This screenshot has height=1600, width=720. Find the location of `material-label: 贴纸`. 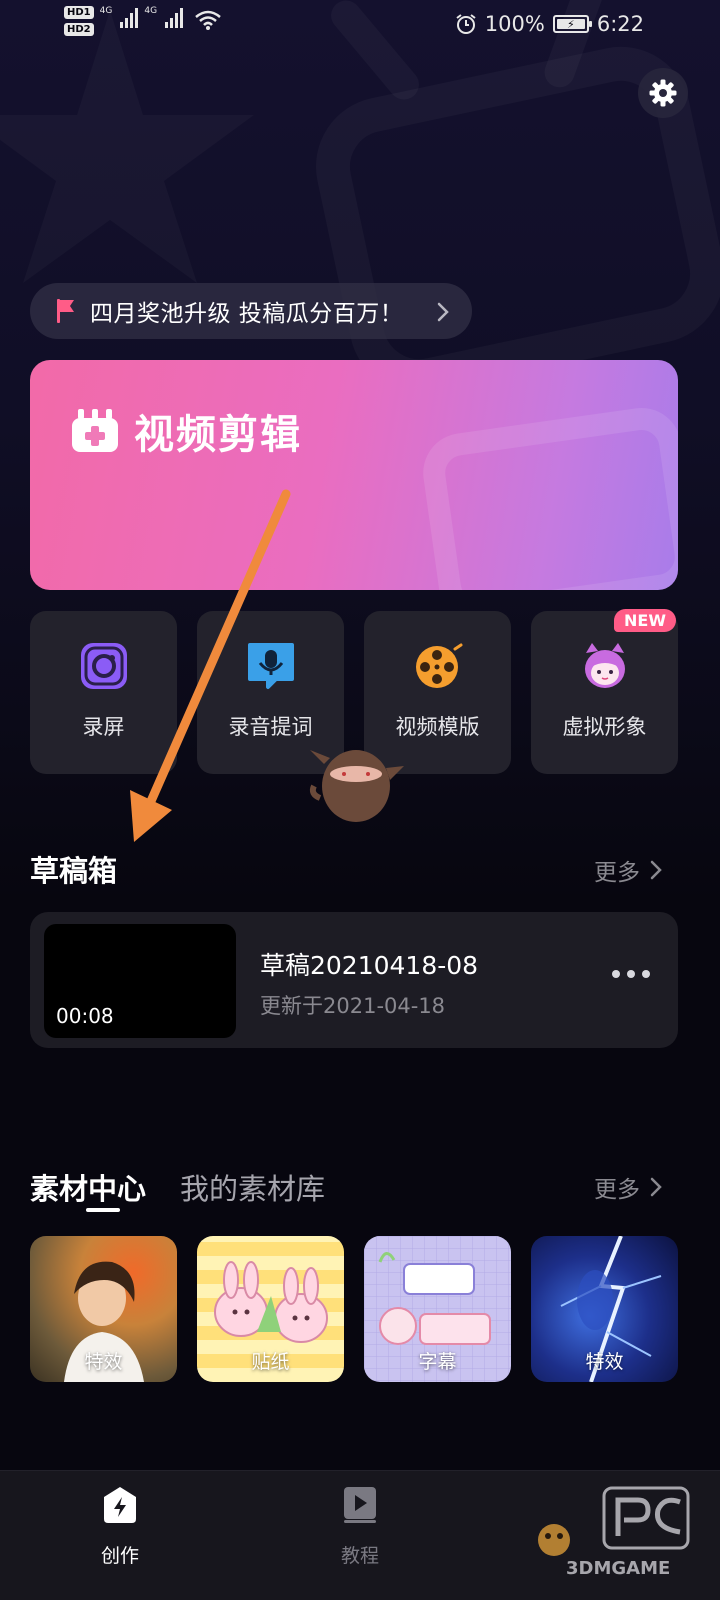

material-label: 贴纸 is located at coordinates (270, 1362).